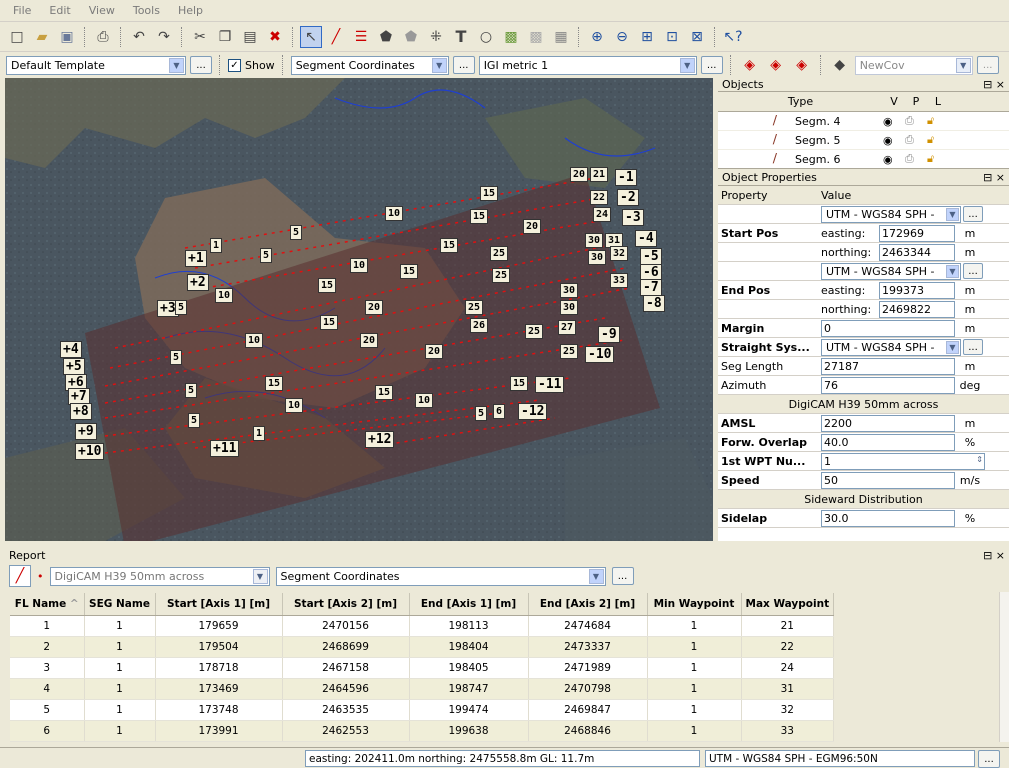 This screenshot has width=1009, height=768. What do you see at coordinates (361, 37) in the screenshot?
I see `segments-icon: ☰` at bounding box center [361, 37].